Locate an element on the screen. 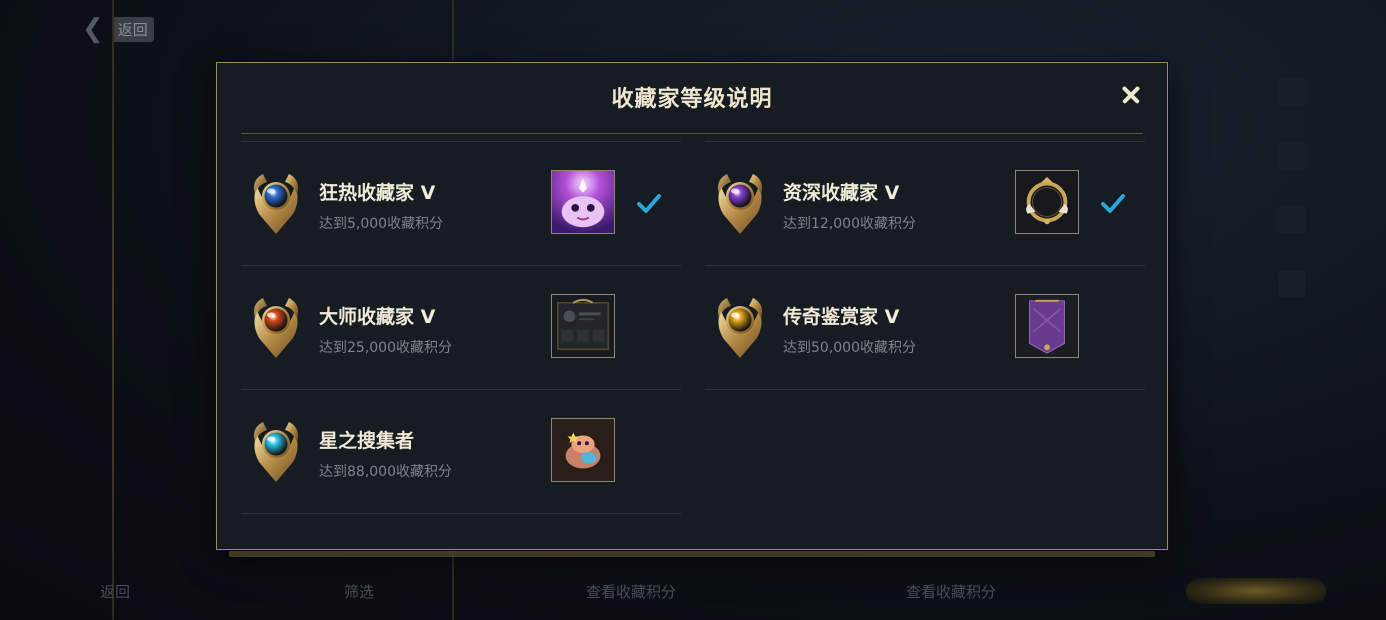 The height and width of the screenshot is (620, 1386). back-label: 返回 is located at coordinates (132, 29).